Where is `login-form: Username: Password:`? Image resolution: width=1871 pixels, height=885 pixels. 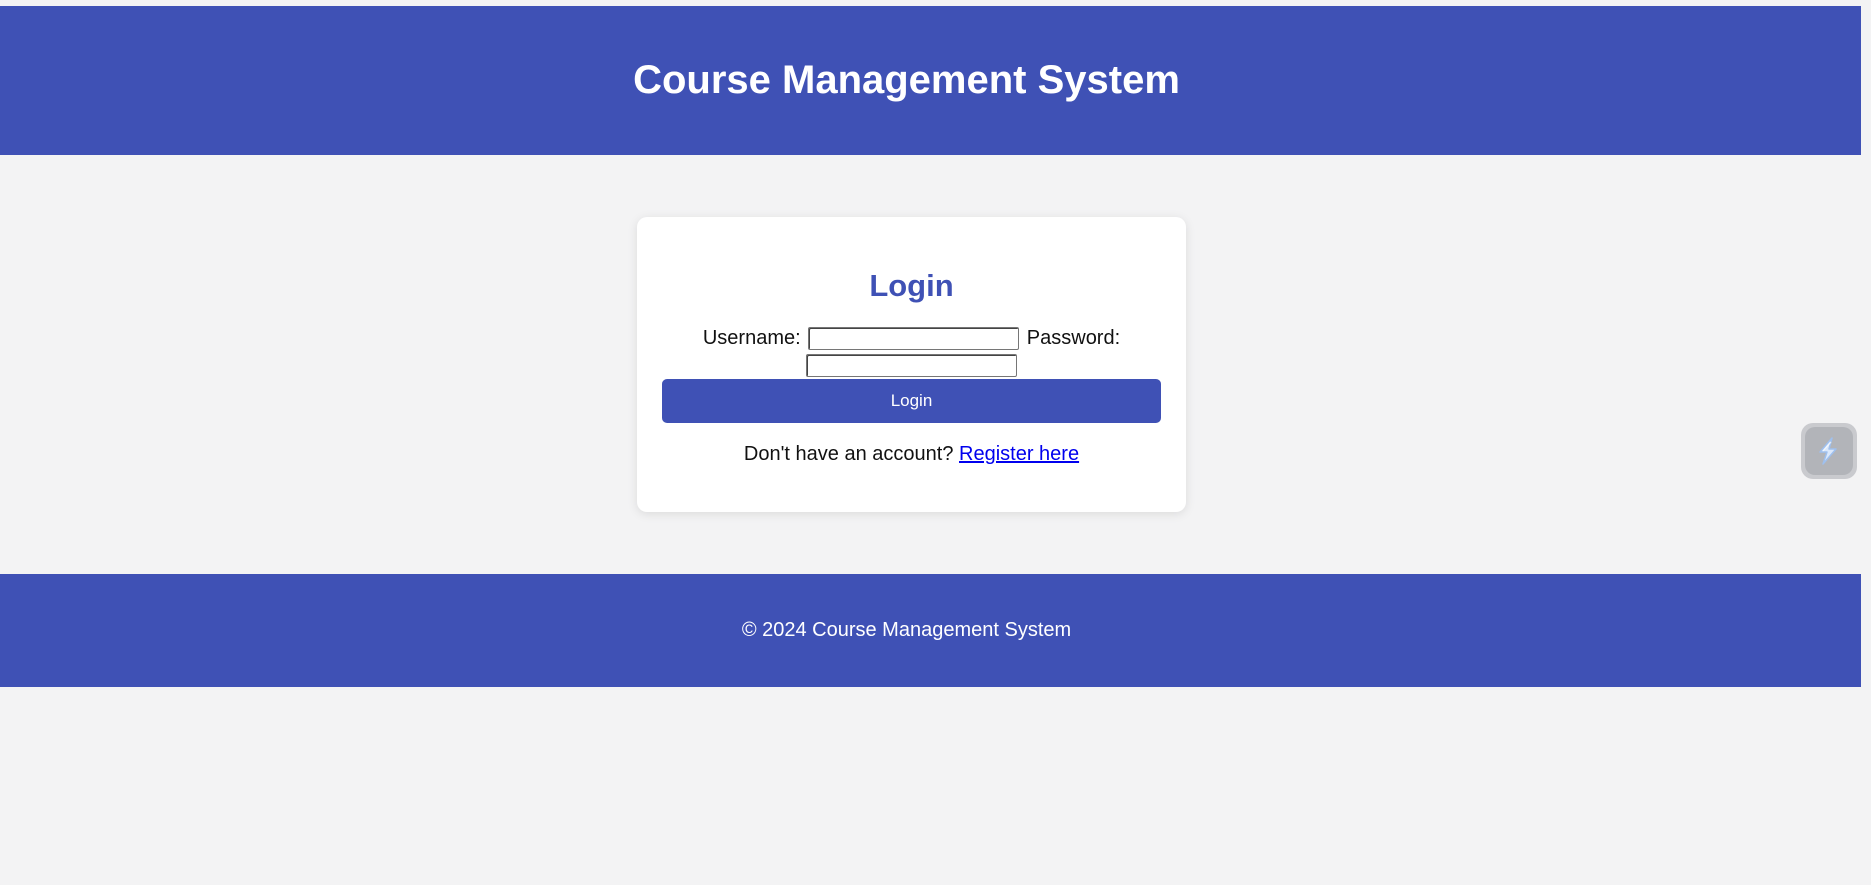
login-form: Username: Password: is located at coordinates (911, 352).